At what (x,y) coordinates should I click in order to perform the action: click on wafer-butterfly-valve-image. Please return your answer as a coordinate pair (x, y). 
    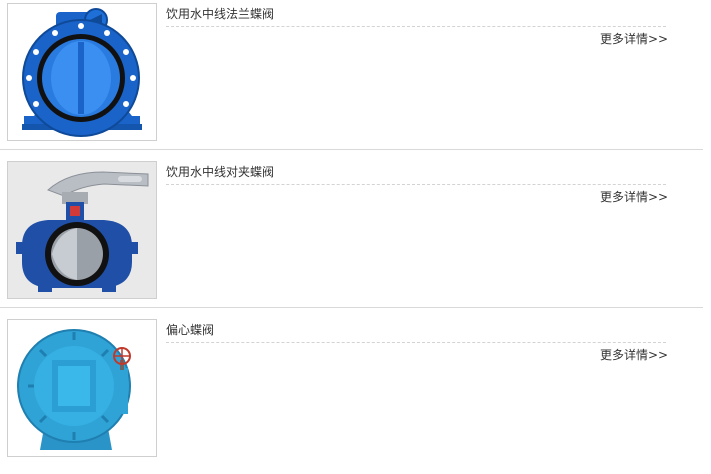
    Looking at the image, I should click on (82, 230).